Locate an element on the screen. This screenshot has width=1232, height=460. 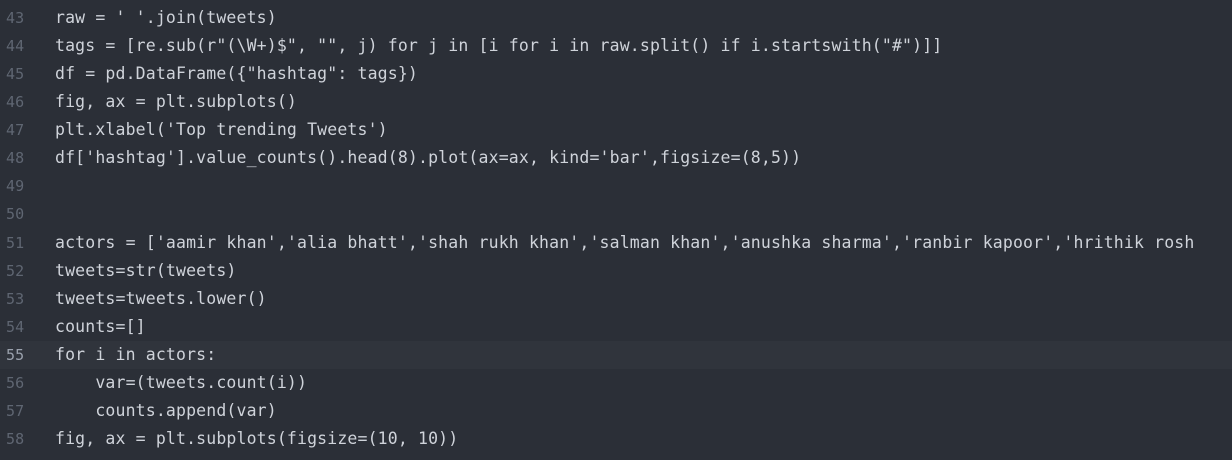
code-line: 45 df = pd.DataFrame({"hashtag": tags}) is located at coordinates (616, 74).